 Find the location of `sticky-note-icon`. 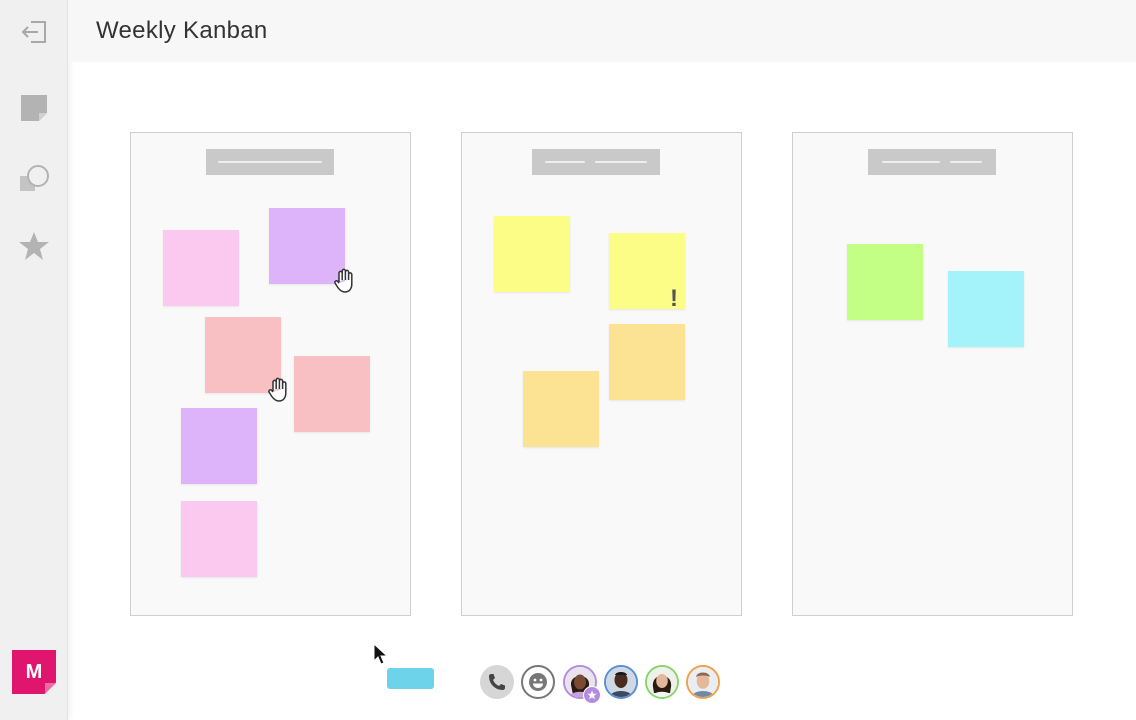

sticky-note-icon is located at coordinates (34, 108).